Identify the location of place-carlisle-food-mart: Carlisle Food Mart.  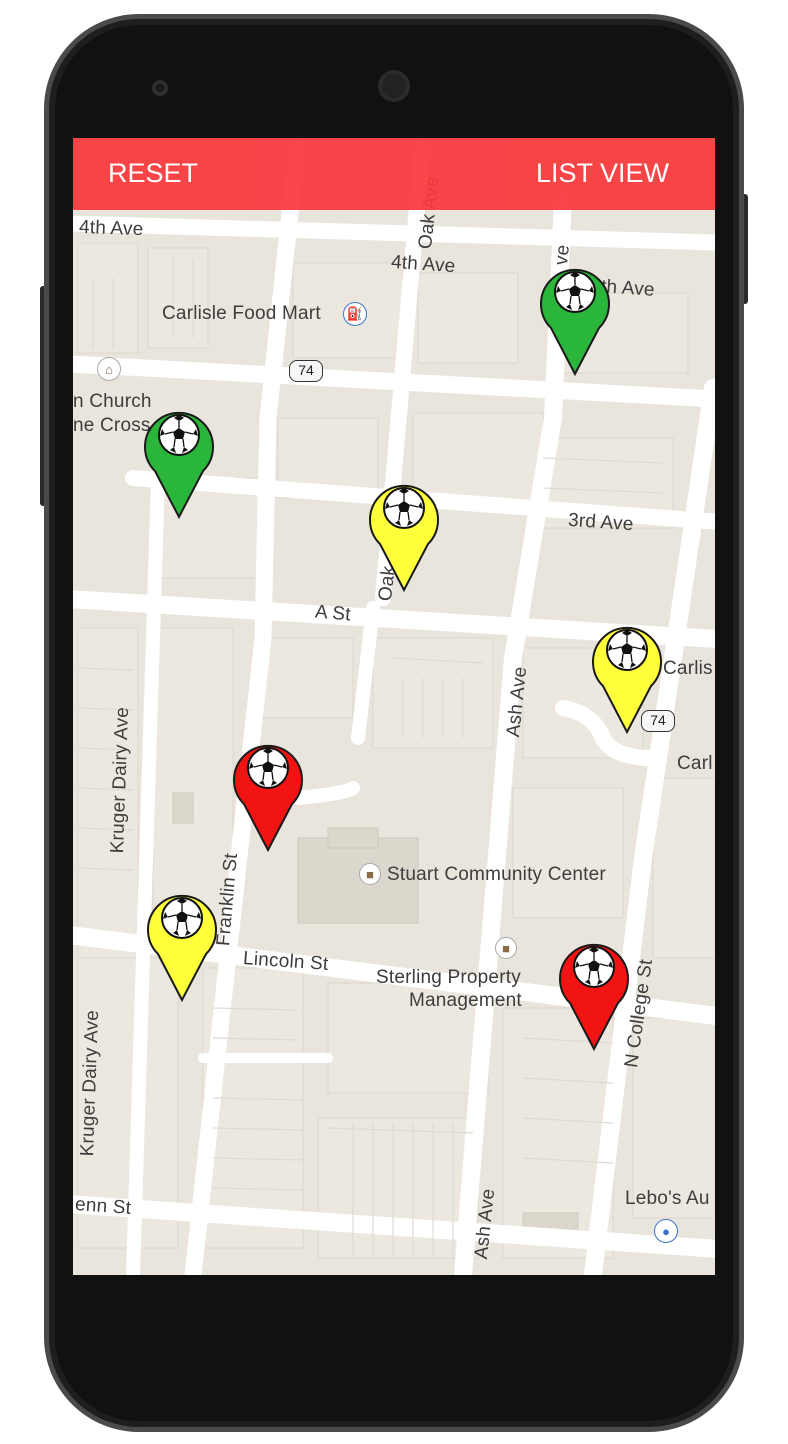
(241, 314).